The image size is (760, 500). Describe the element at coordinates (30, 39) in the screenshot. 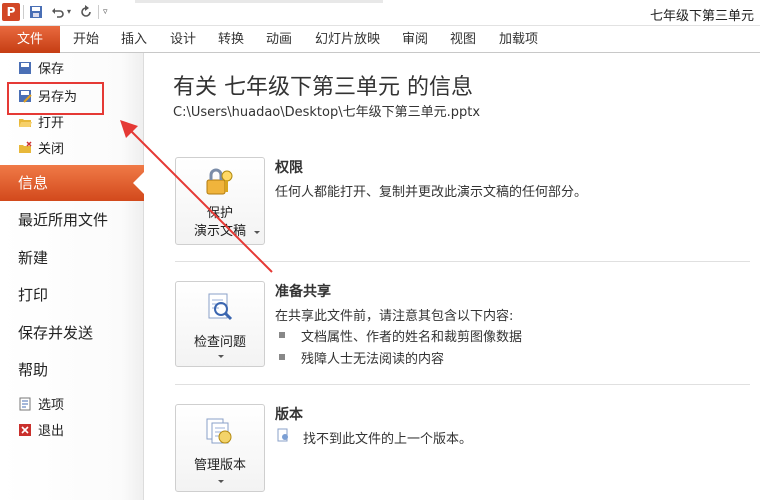

I see `tab-file: 文件` at that location.